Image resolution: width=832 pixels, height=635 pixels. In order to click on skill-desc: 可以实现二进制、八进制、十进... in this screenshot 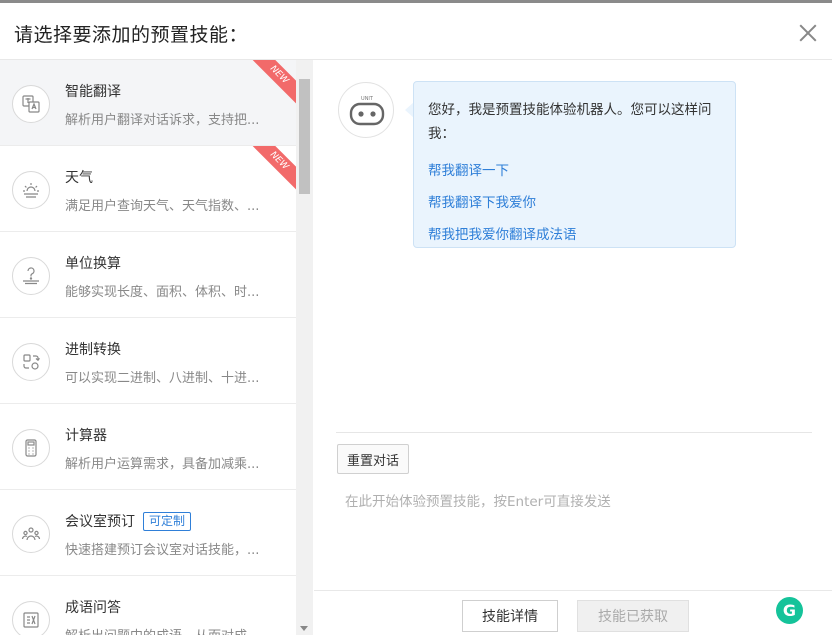, I will do `click(162, 378)`.